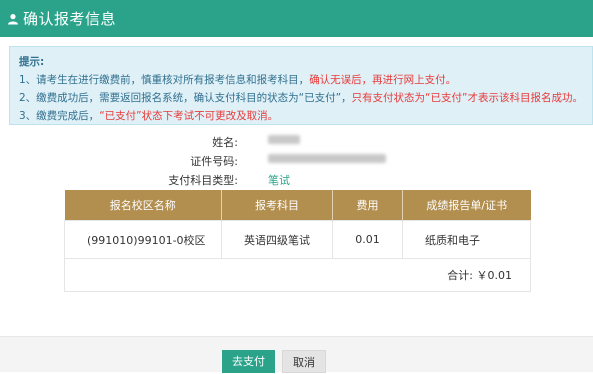 The image size is (593, 374). I want to click on info-row-subject-type: 支付科目类型: 笔试, so click(296, 178).